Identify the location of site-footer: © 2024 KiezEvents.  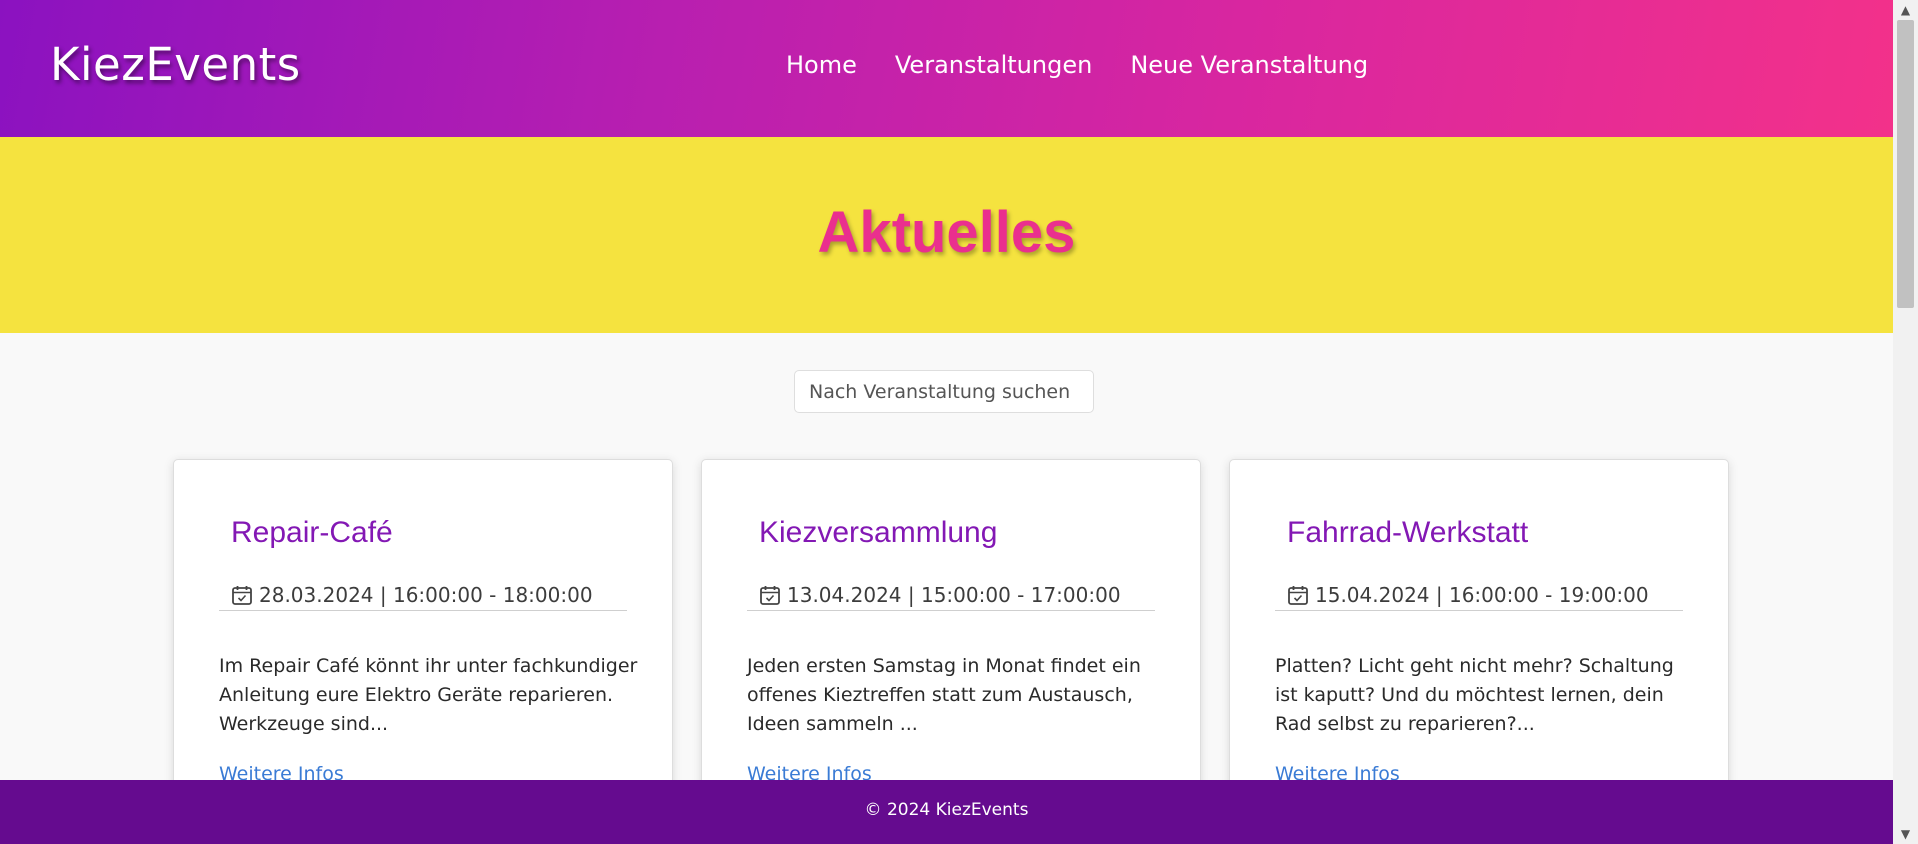
(946, 812).